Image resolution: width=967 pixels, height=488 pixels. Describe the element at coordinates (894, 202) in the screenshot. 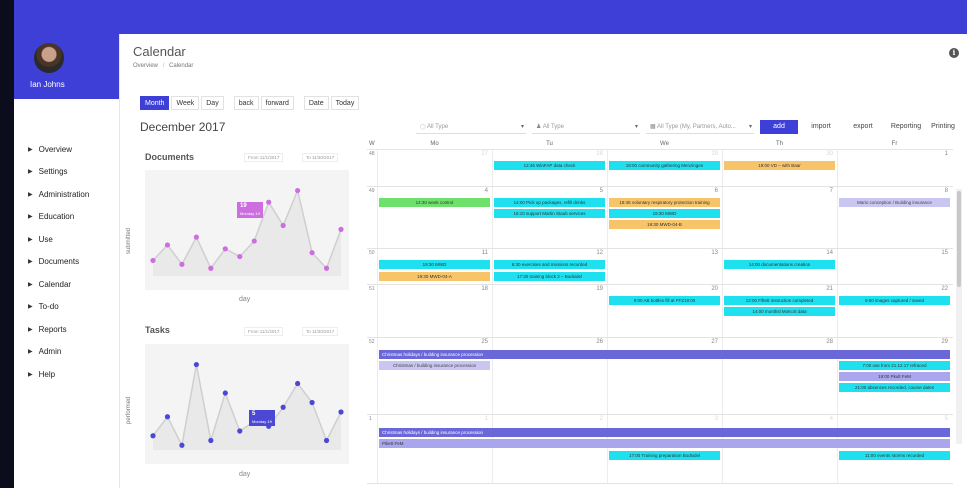

I see `calendar-event: Mario conception / Building insurance` at that location.